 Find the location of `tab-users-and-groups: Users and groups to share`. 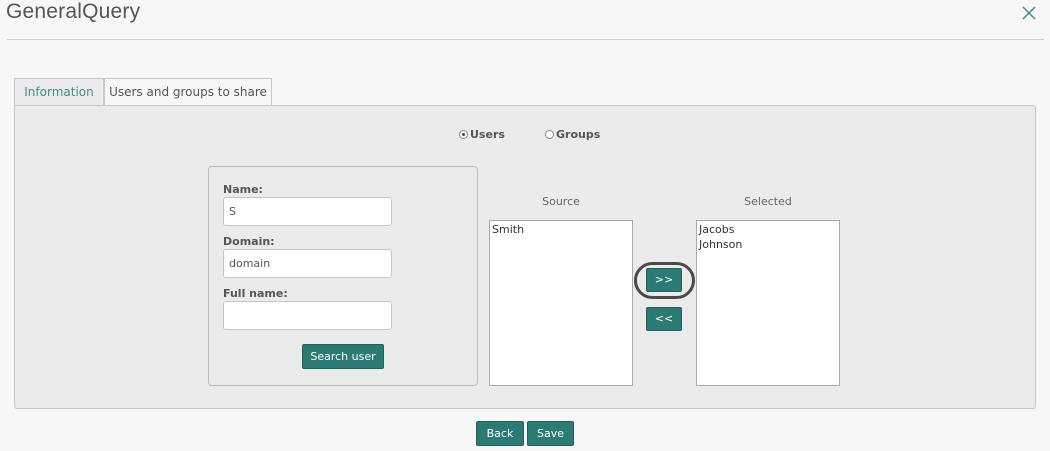

tab-users-and-groups: Users and groups to share is located at coordinates (188, 92).